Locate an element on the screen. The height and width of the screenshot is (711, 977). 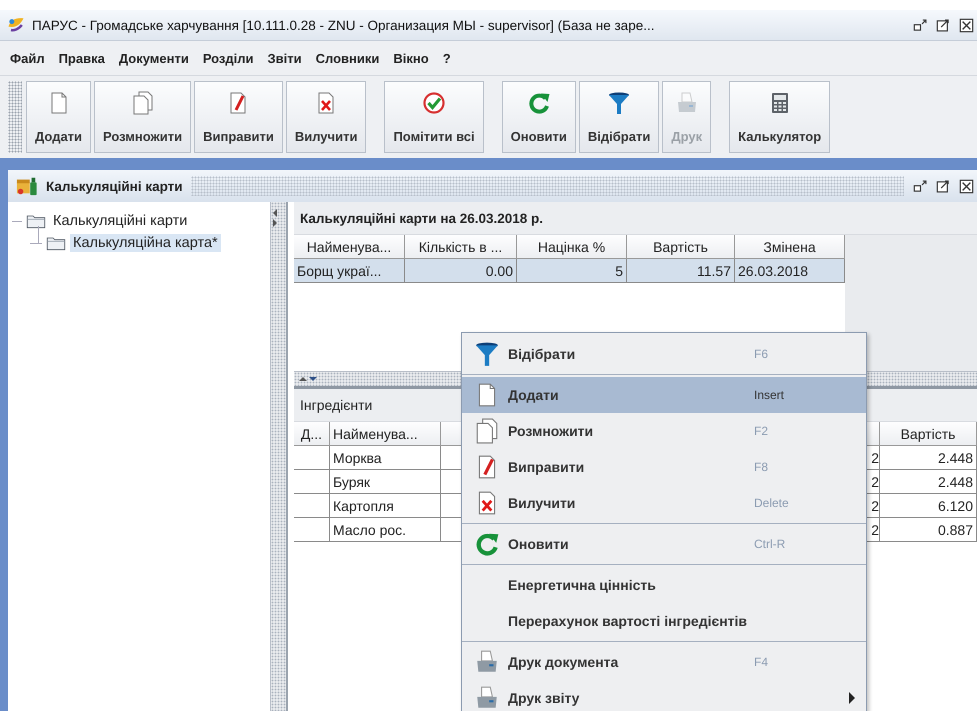
toolbar-button: Помітити всі is located at coordinates (434, 117).